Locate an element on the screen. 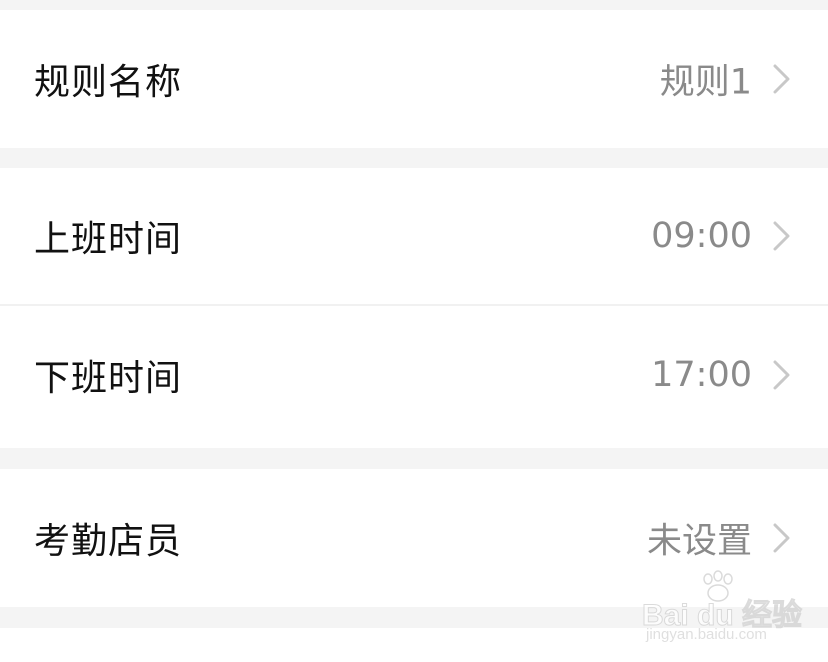 The image size is (828, 662). attendance-staff-value: 未设置 is located at coordinates (699, 541).